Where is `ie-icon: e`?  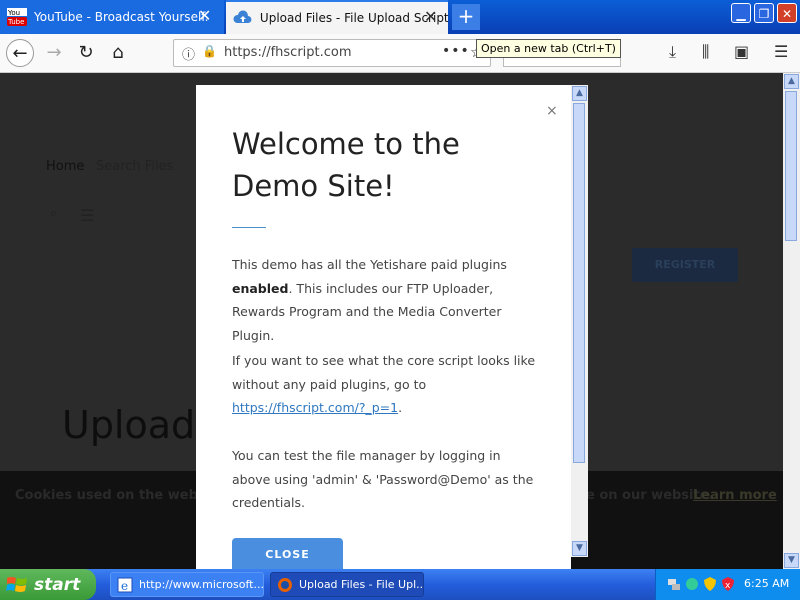
ie-icon: e is located at coordinates (125, 585).